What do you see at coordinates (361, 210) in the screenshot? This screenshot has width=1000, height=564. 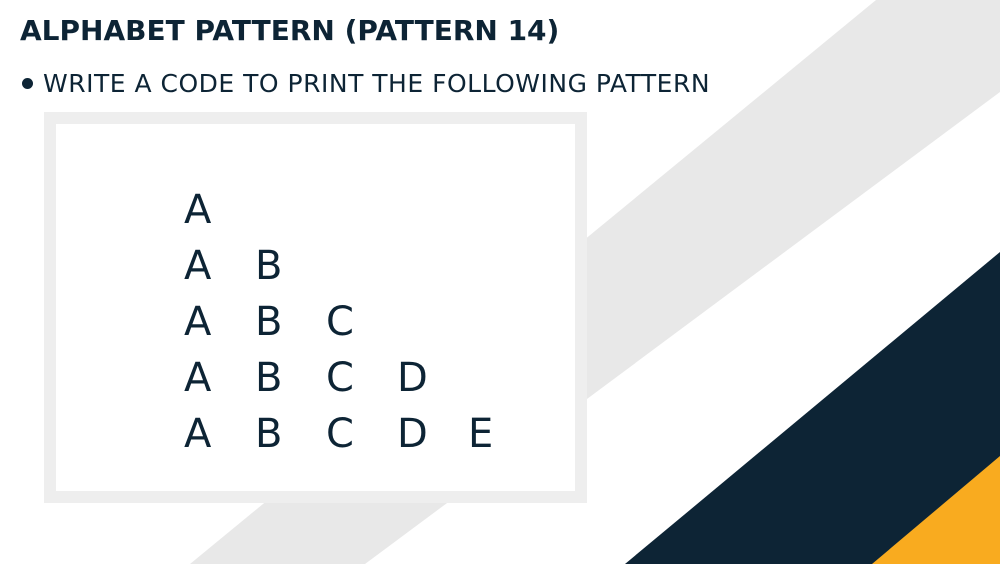 I see `pattern-row: A` at bounding box center [361, 210].